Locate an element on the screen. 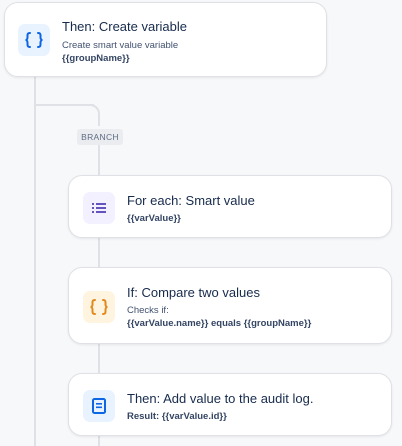 The height and width of the screenshot is (446, 402). result-value: {{varValue.id}} is located at coordinates (194, 416).